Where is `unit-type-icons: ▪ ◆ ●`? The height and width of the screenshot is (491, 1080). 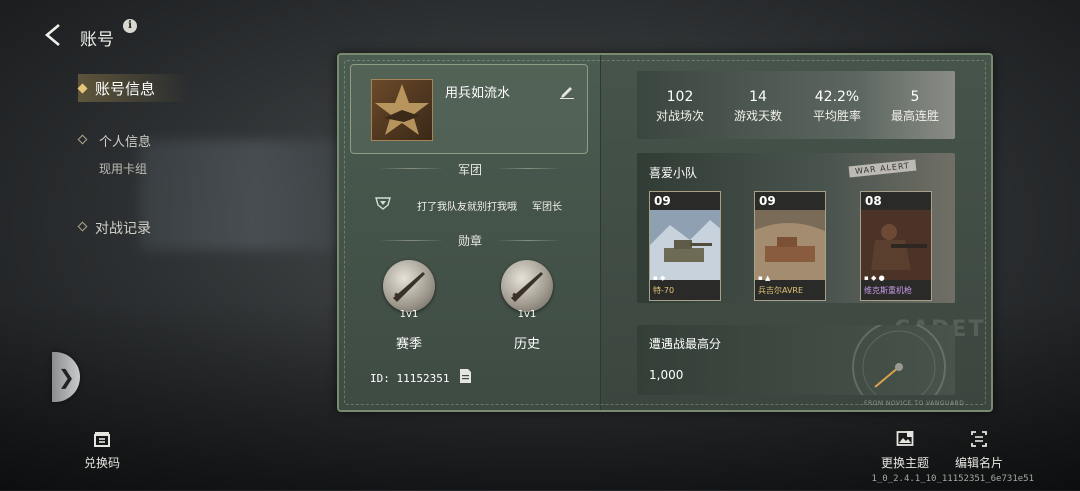 unit-type-icons: ▪ ◆ ● is located at coordinates (874, 278).